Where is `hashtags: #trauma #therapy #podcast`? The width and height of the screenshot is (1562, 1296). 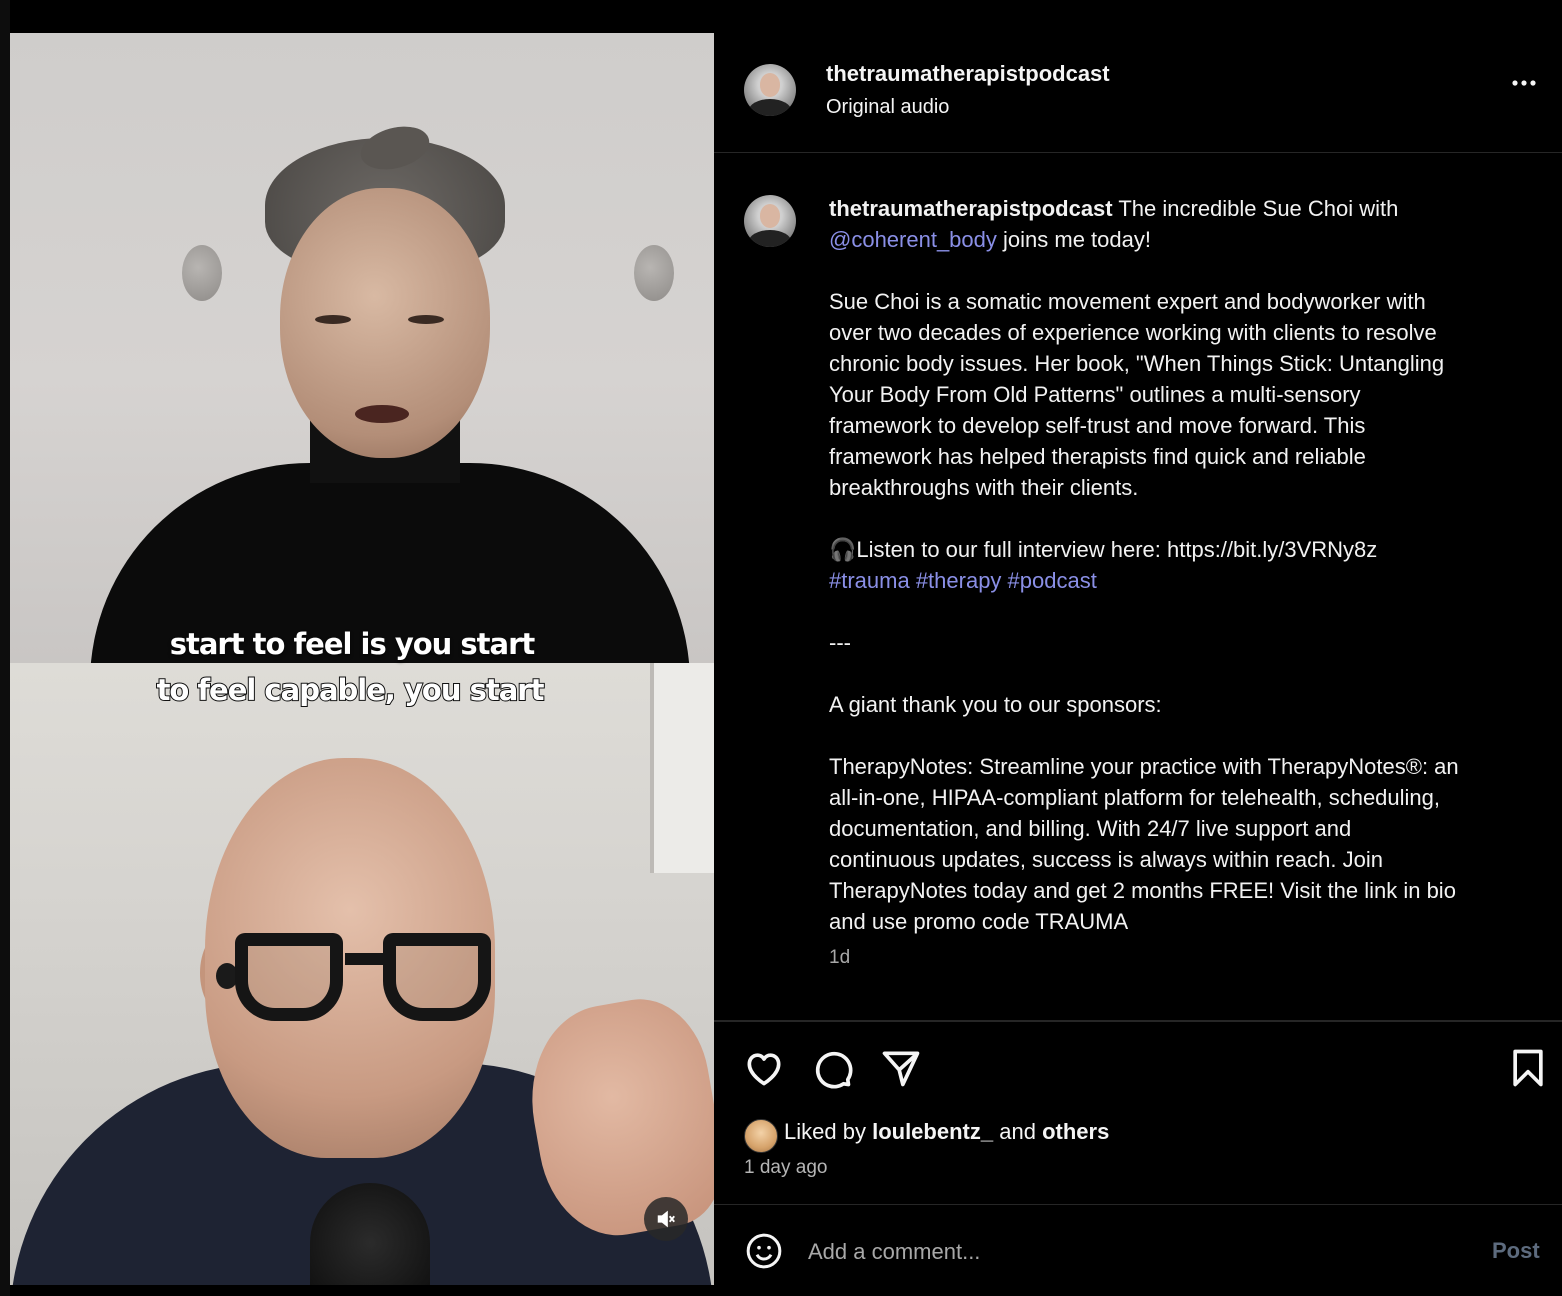 hashtags: #trauma #therapy #podcast is located at coordinates (963, 580).